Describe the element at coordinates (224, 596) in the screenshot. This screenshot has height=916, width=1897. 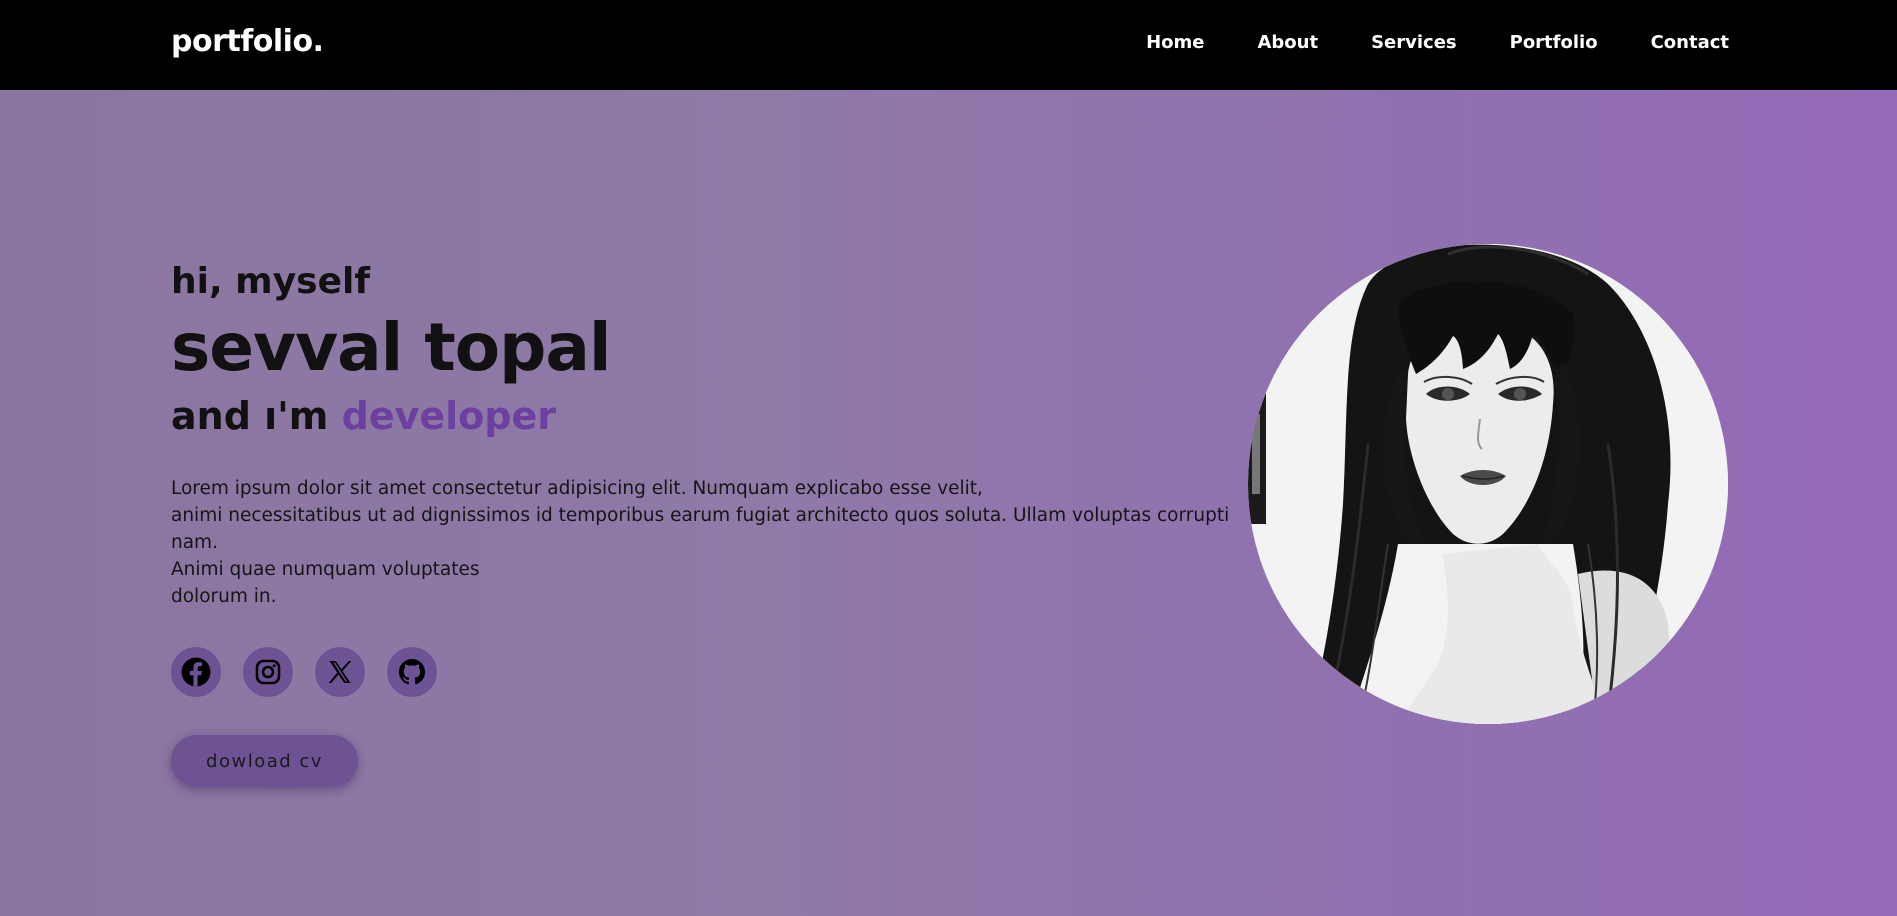
I see `bio-line: dolorum in.` at that location.